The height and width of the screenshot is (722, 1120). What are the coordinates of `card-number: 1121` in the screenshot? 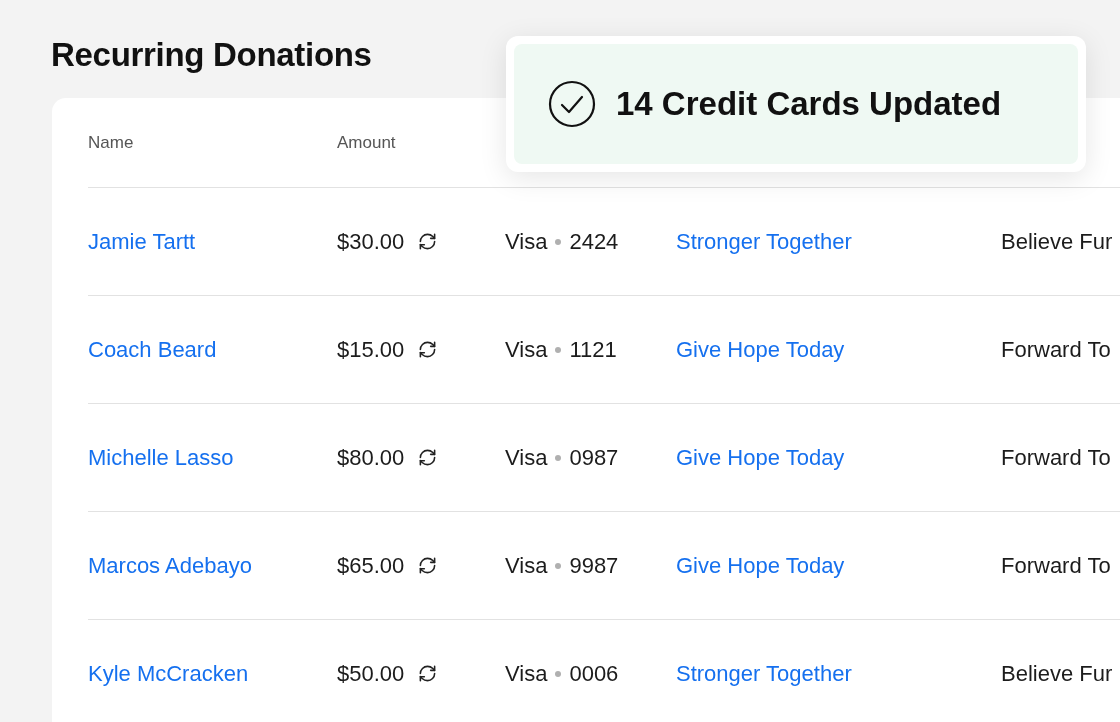 It's located at (593, 349).